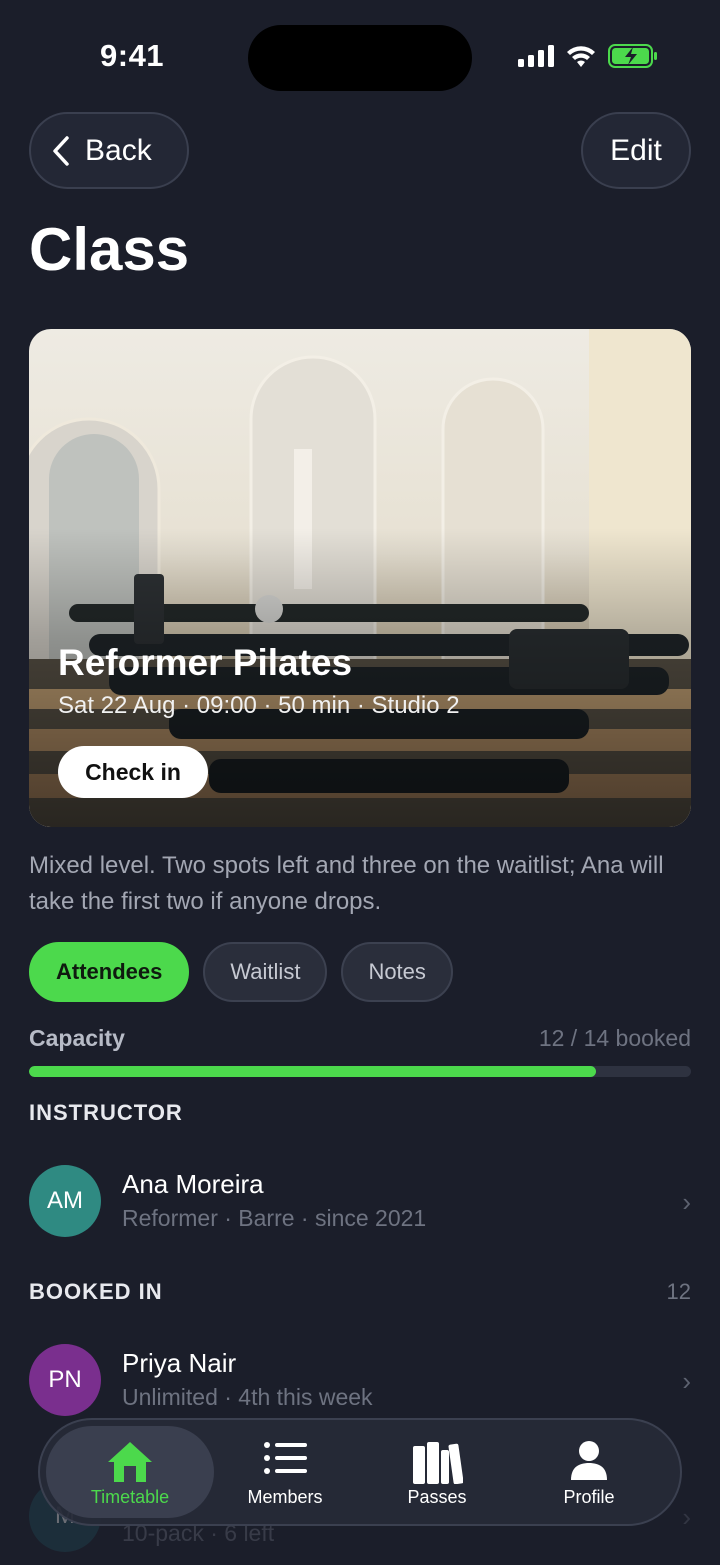 The width and height of the screenshot is (720, 1565). I want to click on capacity-label: Capacity, so click(77, 1038).